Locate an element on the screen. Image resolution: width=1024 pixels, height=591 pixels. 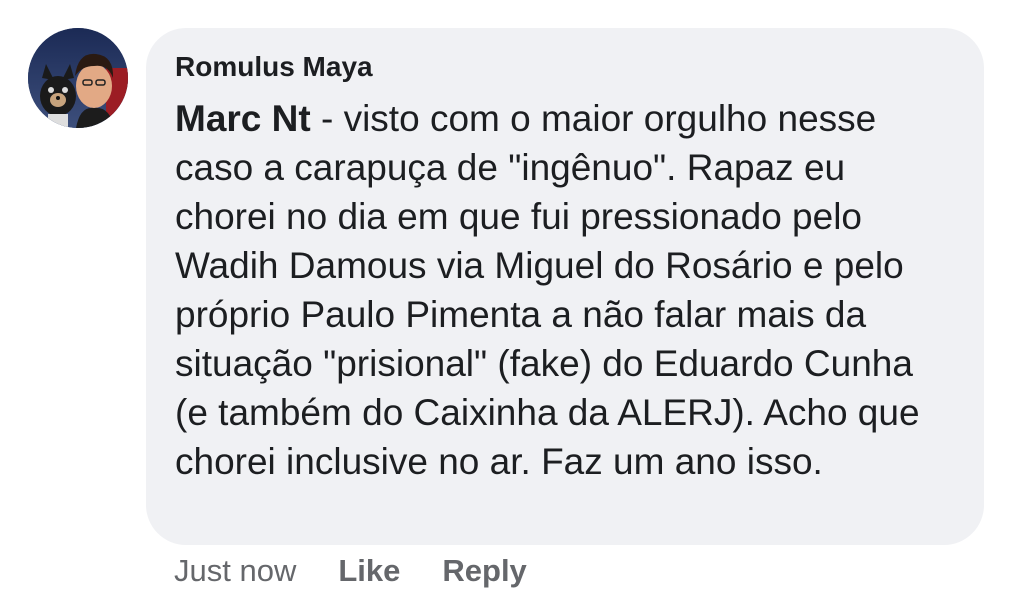
avatar-photo is located at coordinates (78, 78).